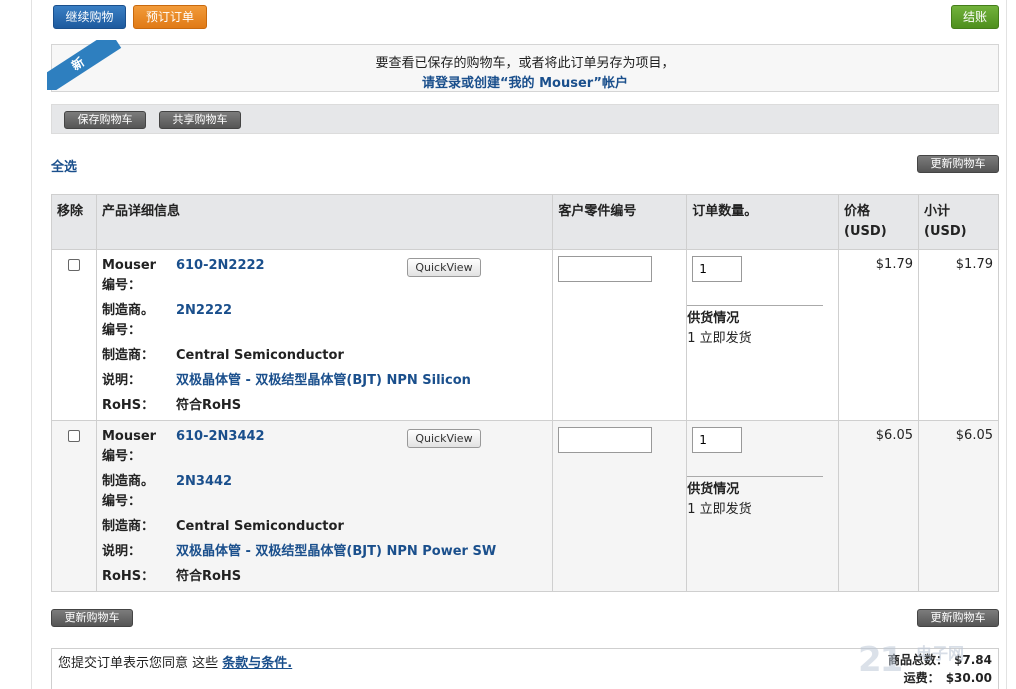 This screenshot has height=689, width=1016. I want to click on terms-prefix: 您提交订单表示您同意 这些, so click(140, 663).